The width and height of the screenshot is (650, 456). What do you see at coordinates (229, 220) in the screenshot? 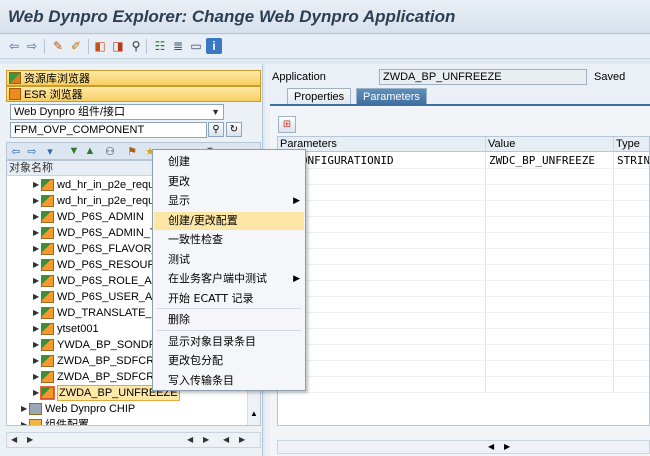
I see `menu-item: 创建/更改配置` at bounding box center [229, 220].